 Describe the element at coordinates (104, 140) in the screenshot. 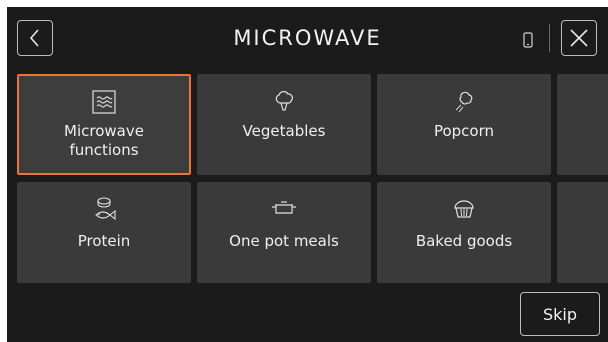

I see `tile-label: Microwave functions` at that location.